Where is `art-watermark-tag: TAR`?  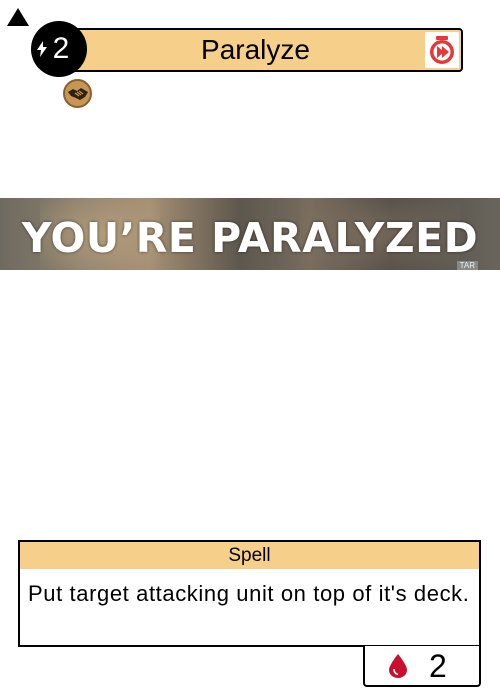
art-watermark-tag: TAR is located at coordinates (467, 265).